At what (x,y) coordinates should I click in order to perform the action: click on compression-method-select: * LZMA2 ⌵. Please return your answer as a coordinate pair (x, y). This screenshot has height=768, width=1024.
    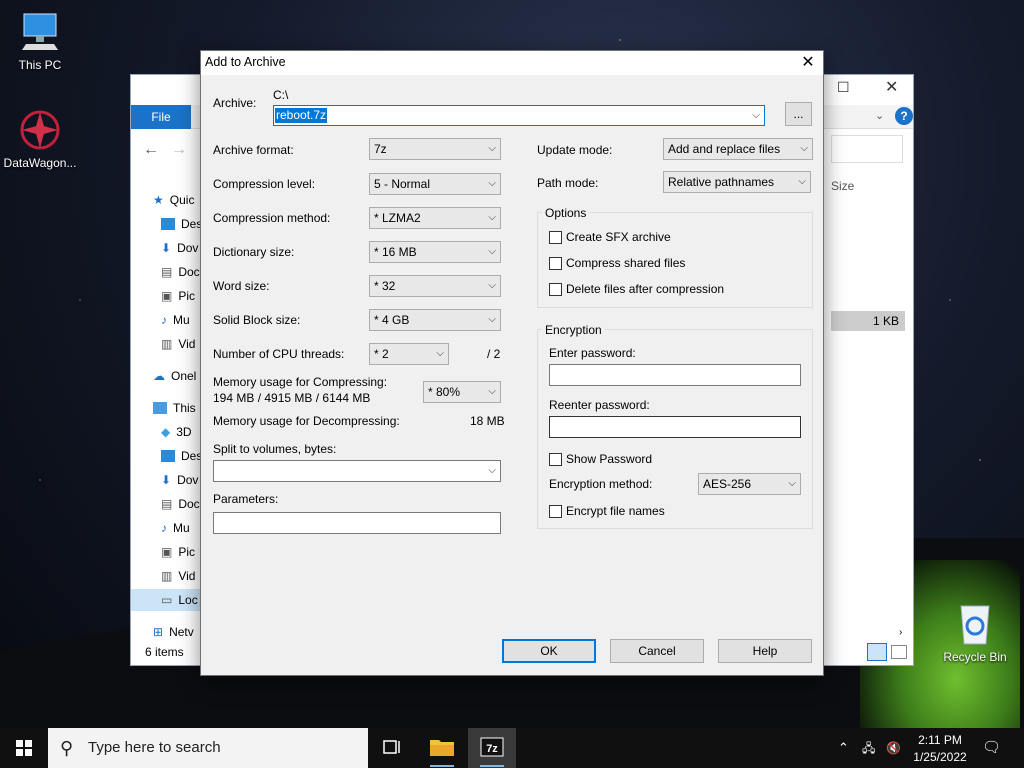
    Looking at the image, I should click on (435, 218).